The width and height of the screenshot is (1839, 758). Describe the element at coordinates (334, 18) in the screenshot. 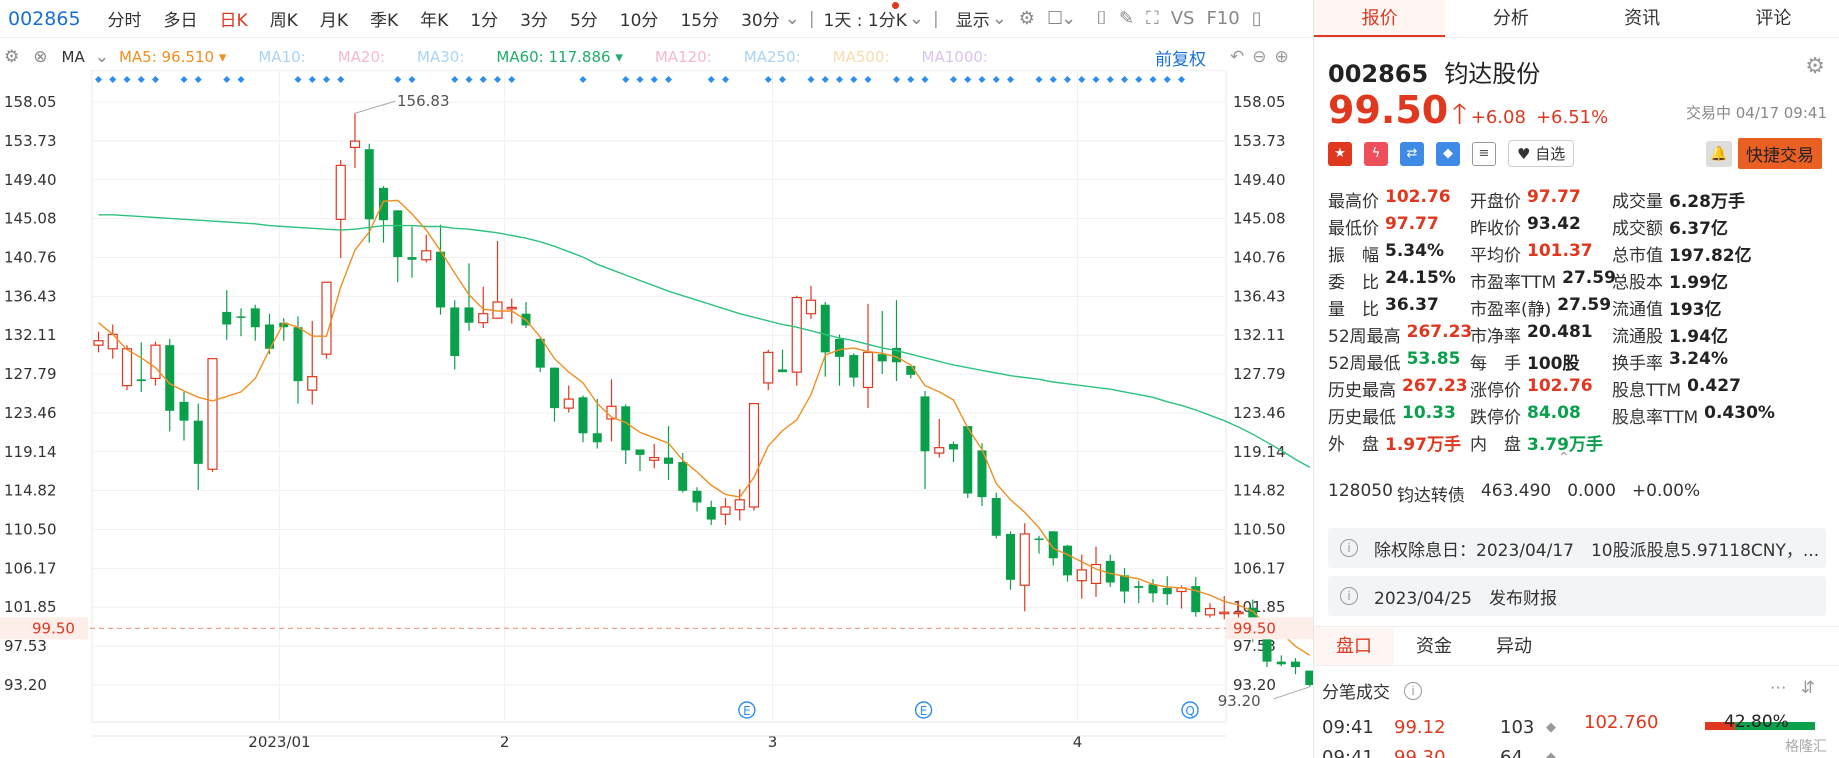

I see `period-tab: 月K` at that location.